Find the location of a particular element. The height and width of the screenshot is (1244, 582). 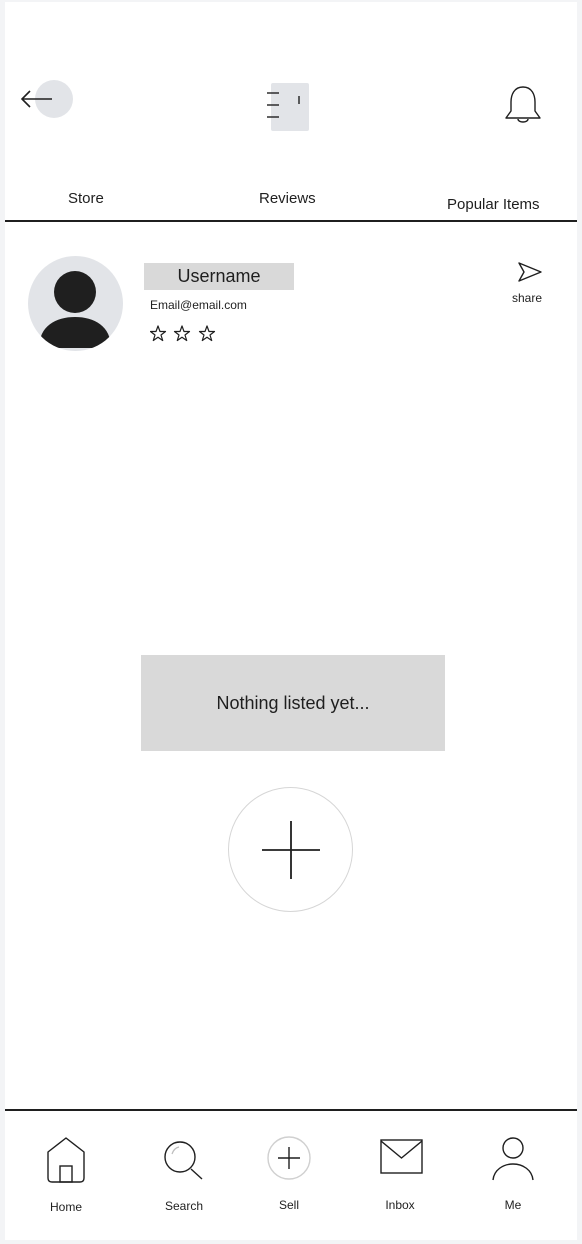

nav-search-label: Search is located at coordinates (184, 1206).